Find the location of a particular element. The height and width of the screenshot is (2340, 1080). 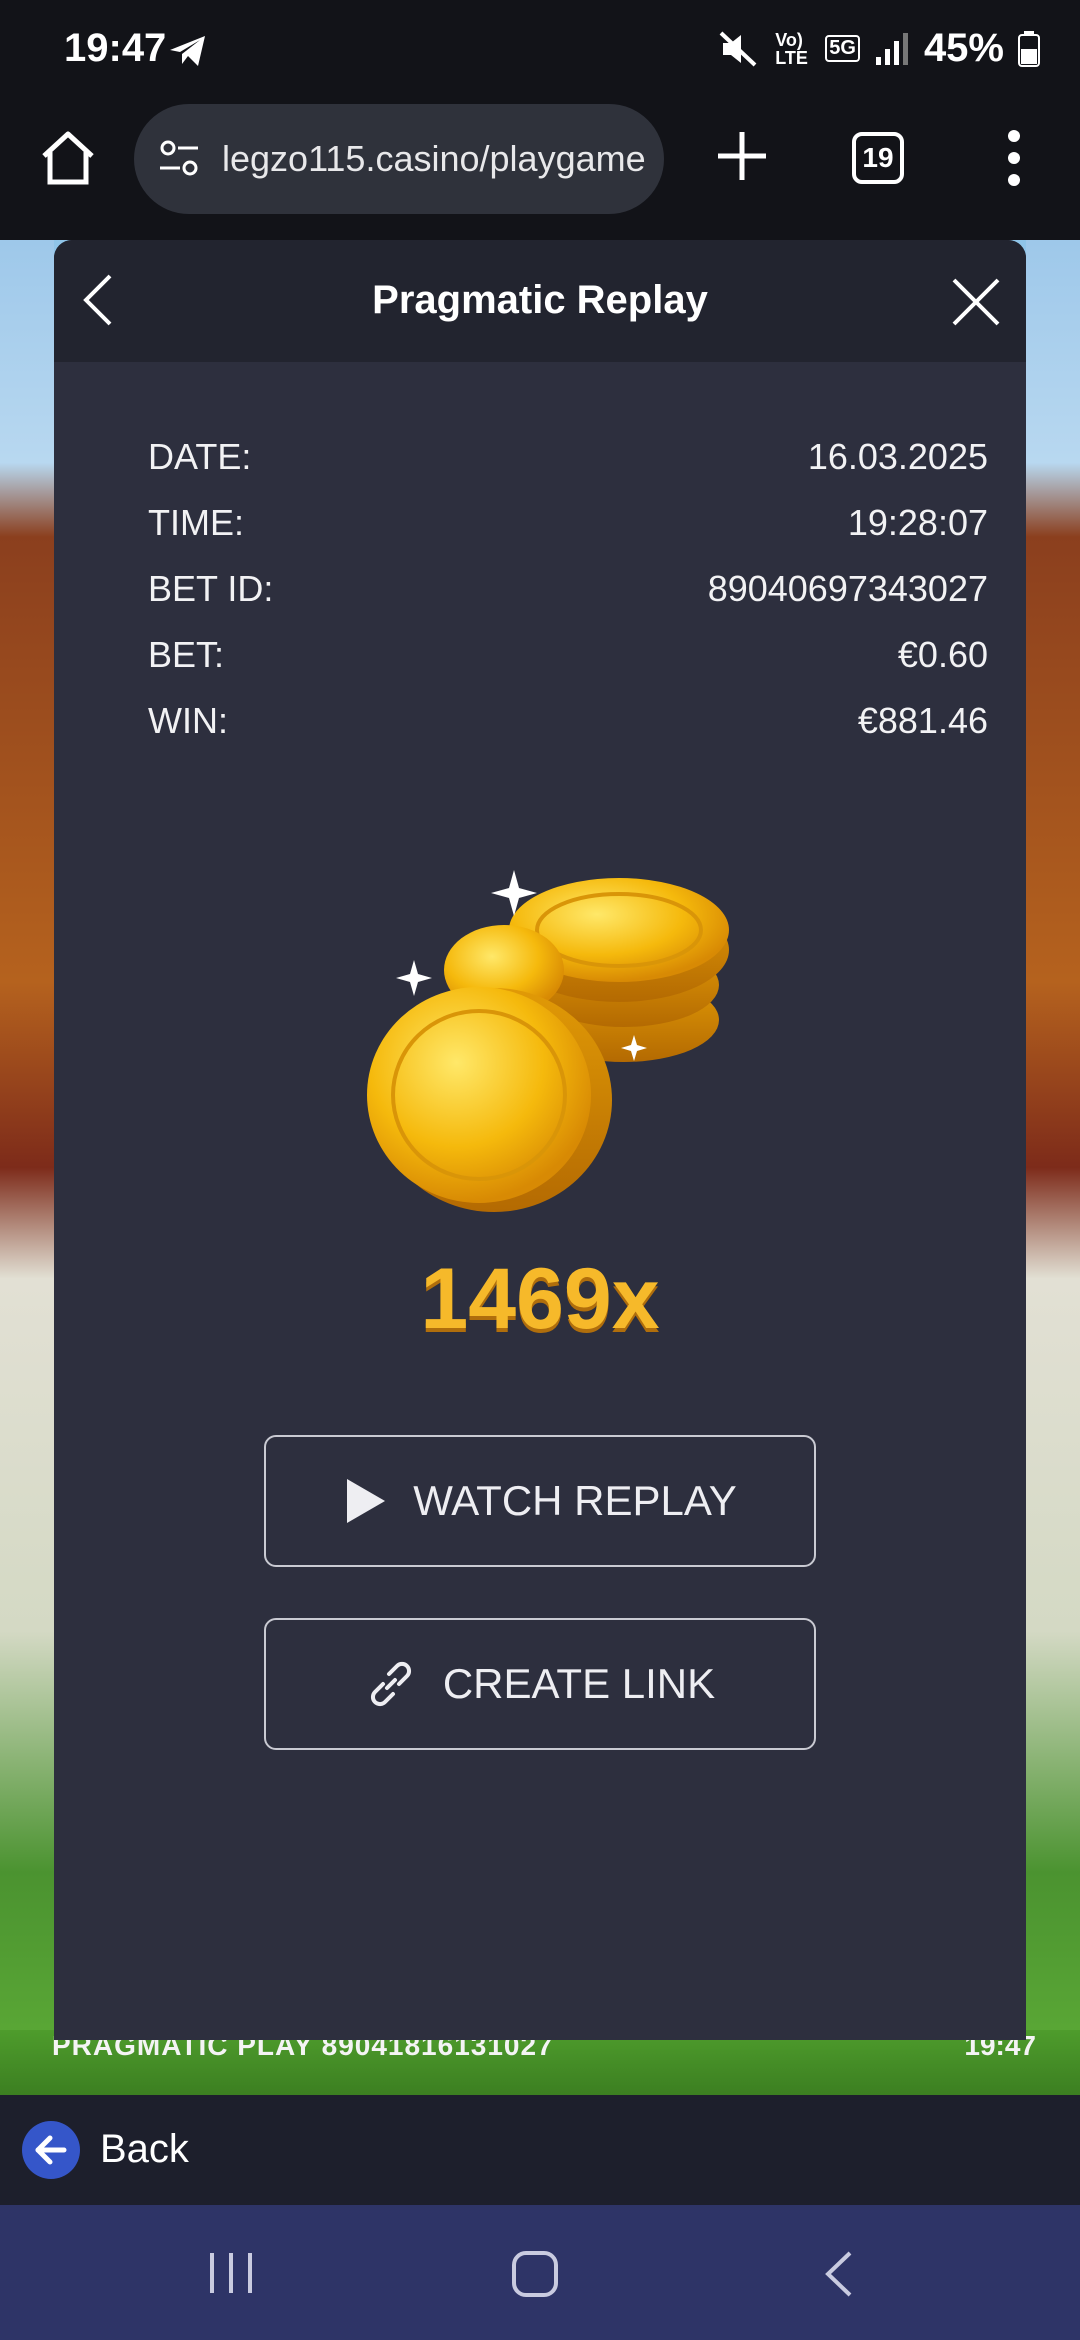

info-label: WIN: is located at coordinates (188, 720).